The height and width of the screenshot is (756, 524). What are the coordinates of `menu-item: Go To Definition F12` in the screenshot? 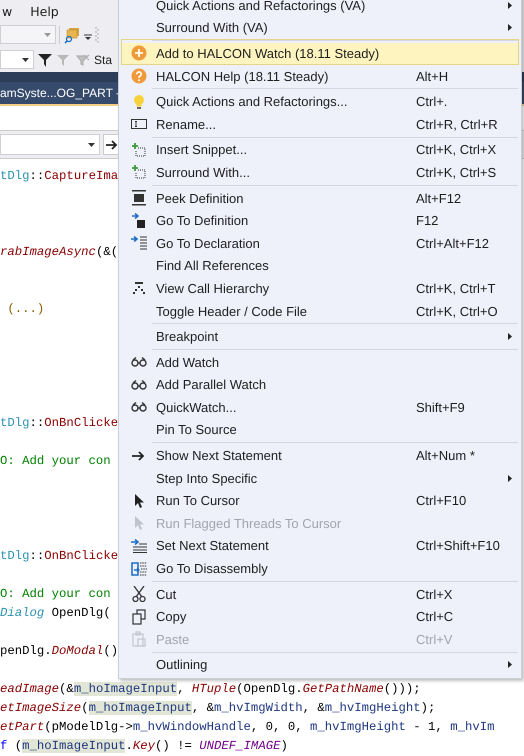 It's located at (320, 220).